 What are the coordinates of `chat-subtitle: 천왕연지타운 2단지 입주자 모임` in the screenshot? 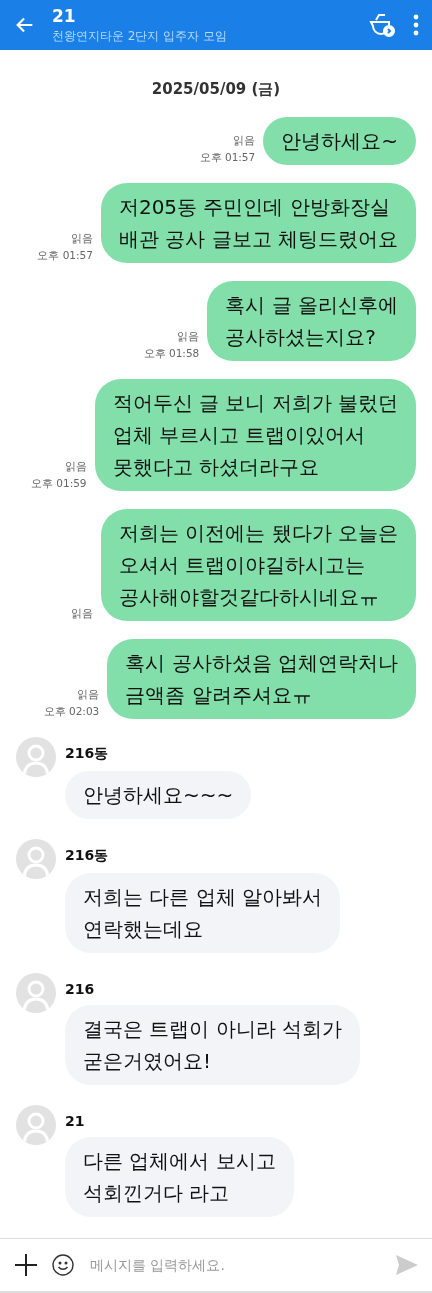 It's located at (140, 36).